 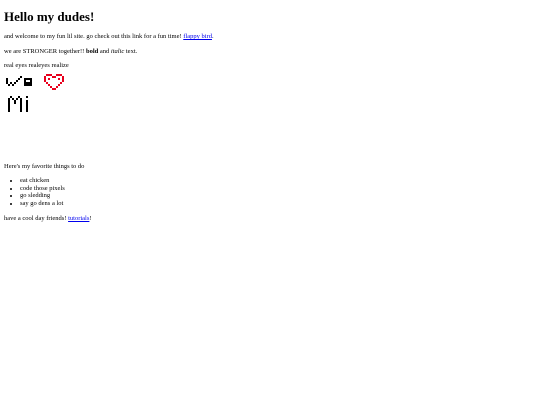 I want to click on tutorials-link: tutorials, so click(x=78, y=218).